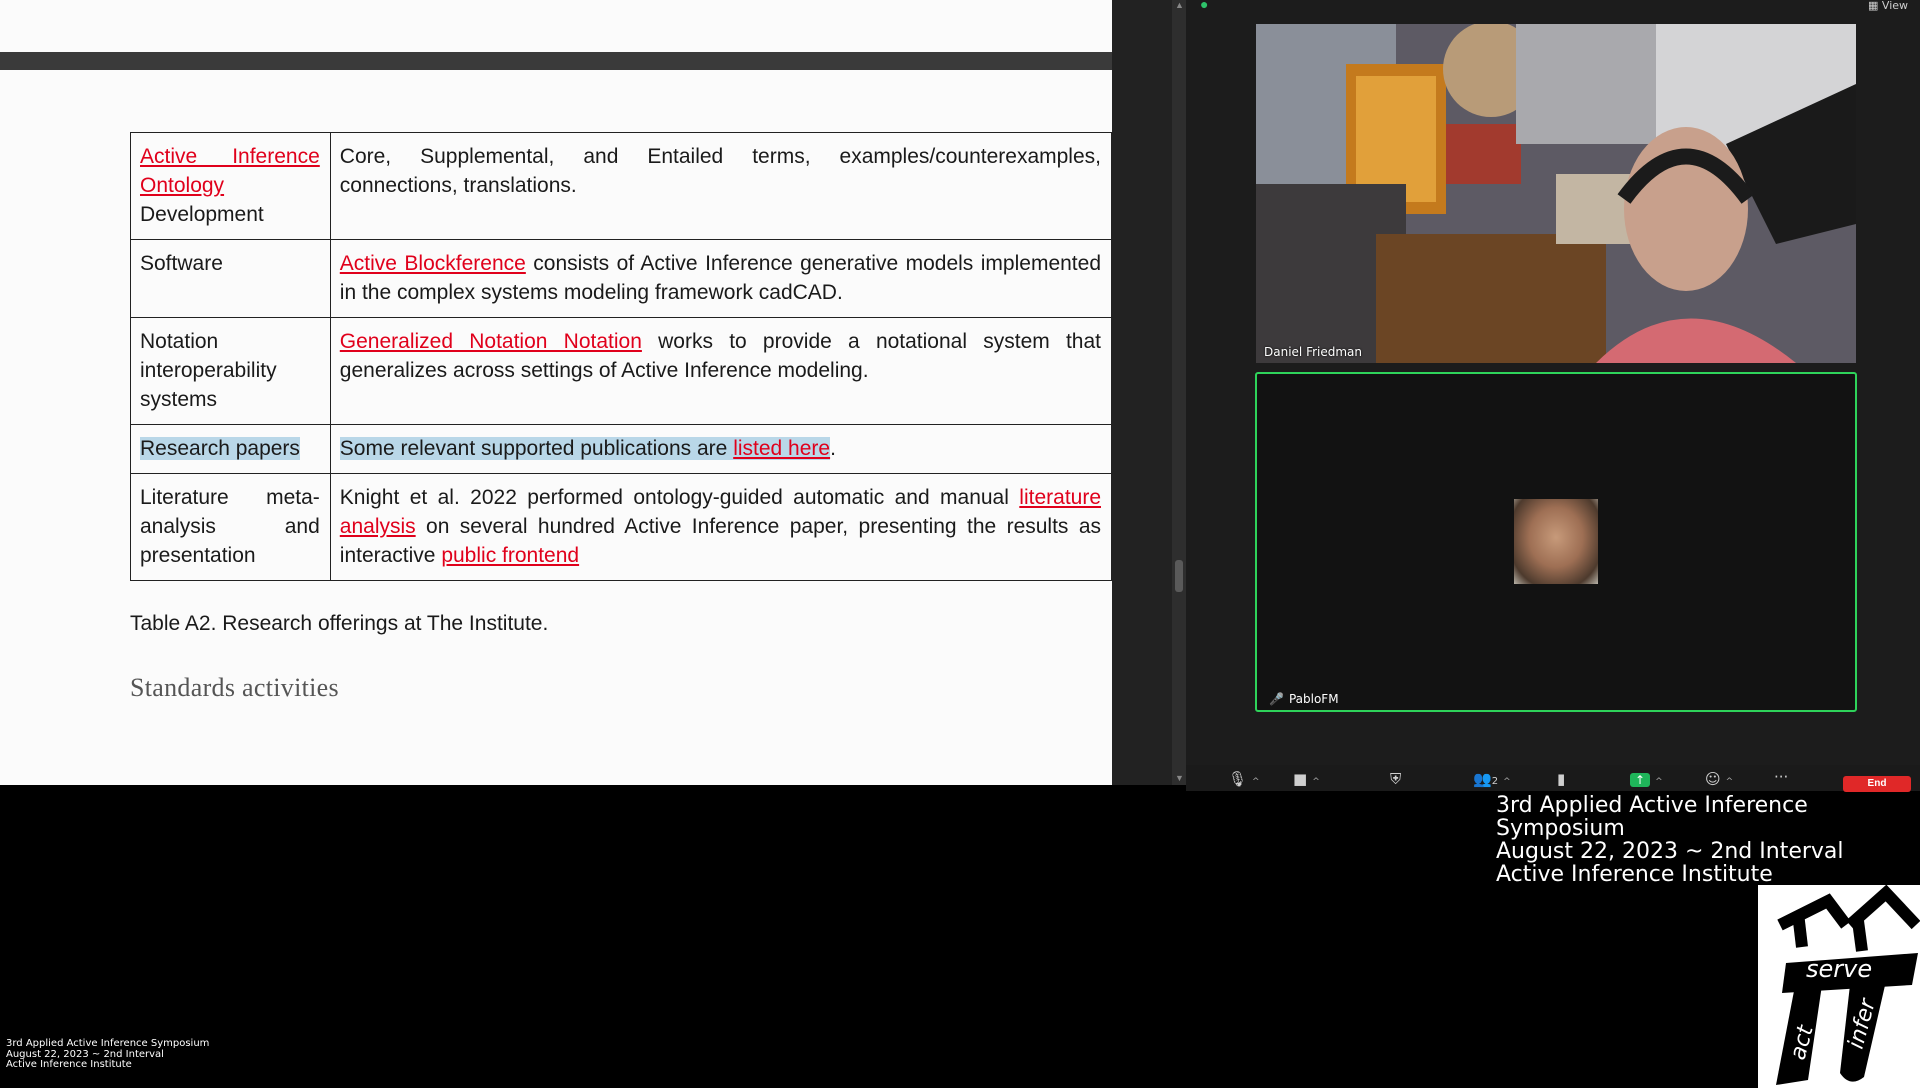 The height and width of the screenshot is (1088, 1920). I want to click on video-button: ■ ^, so click(1306, 779).